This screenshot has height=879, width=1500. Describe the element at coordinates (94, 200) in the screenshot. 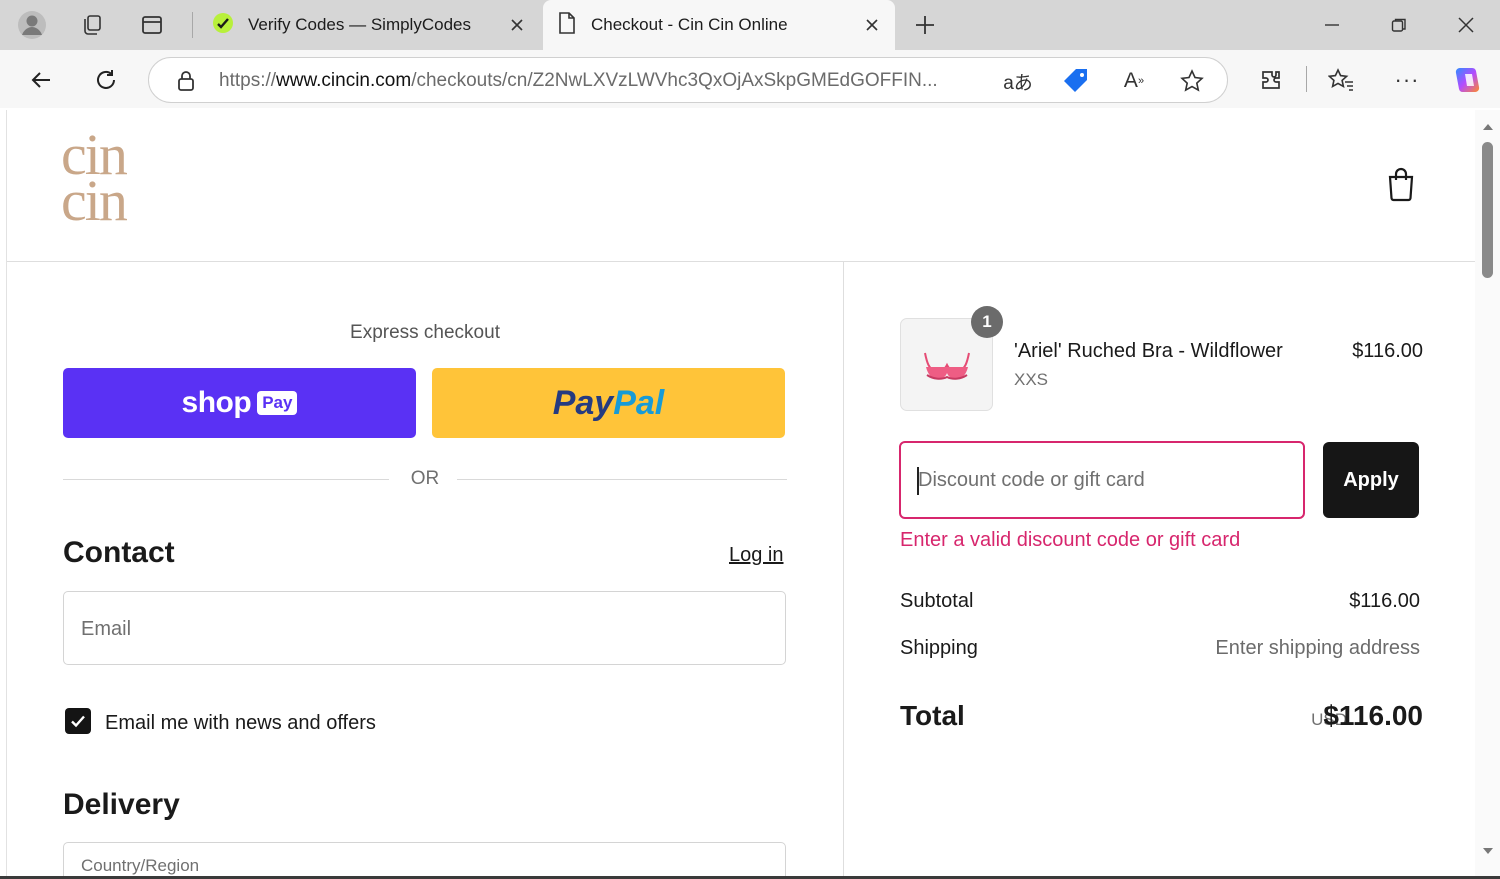

I see `logo-line: cin` at that location.